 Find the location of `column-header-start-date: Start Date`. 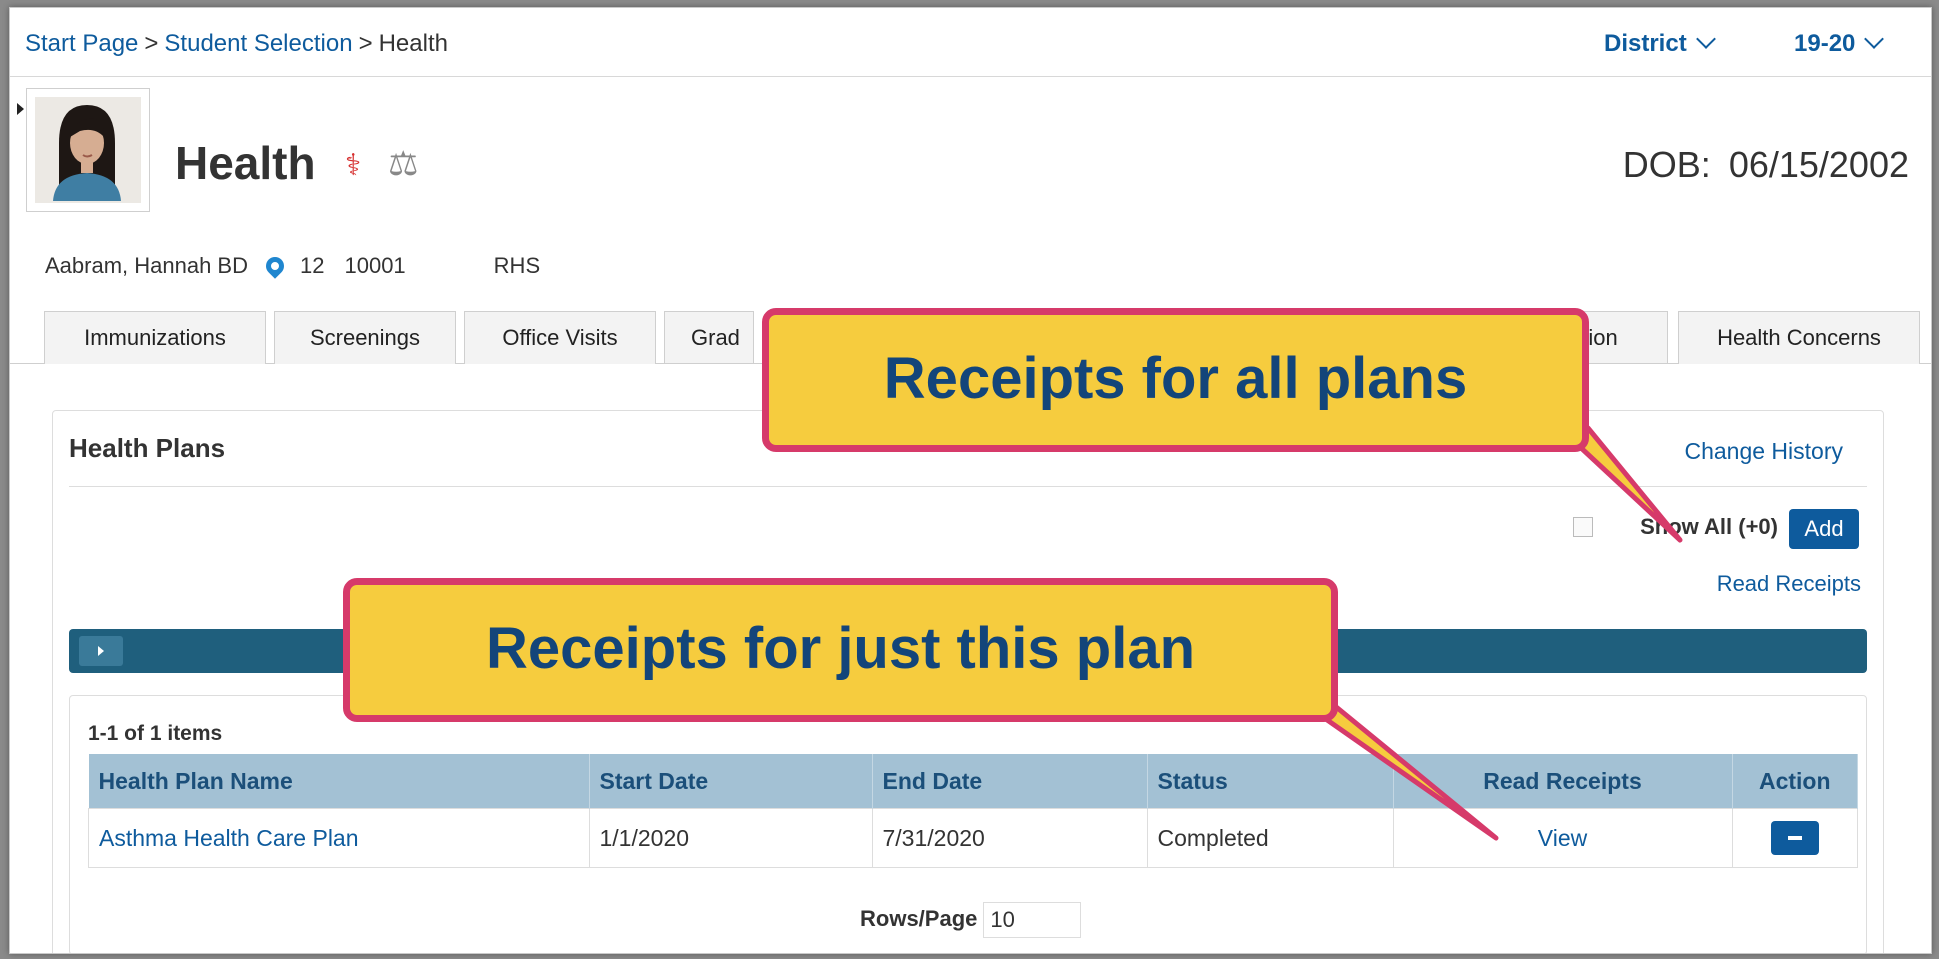

column-header-start-date: Start Date is located at coordinates (731, 781).